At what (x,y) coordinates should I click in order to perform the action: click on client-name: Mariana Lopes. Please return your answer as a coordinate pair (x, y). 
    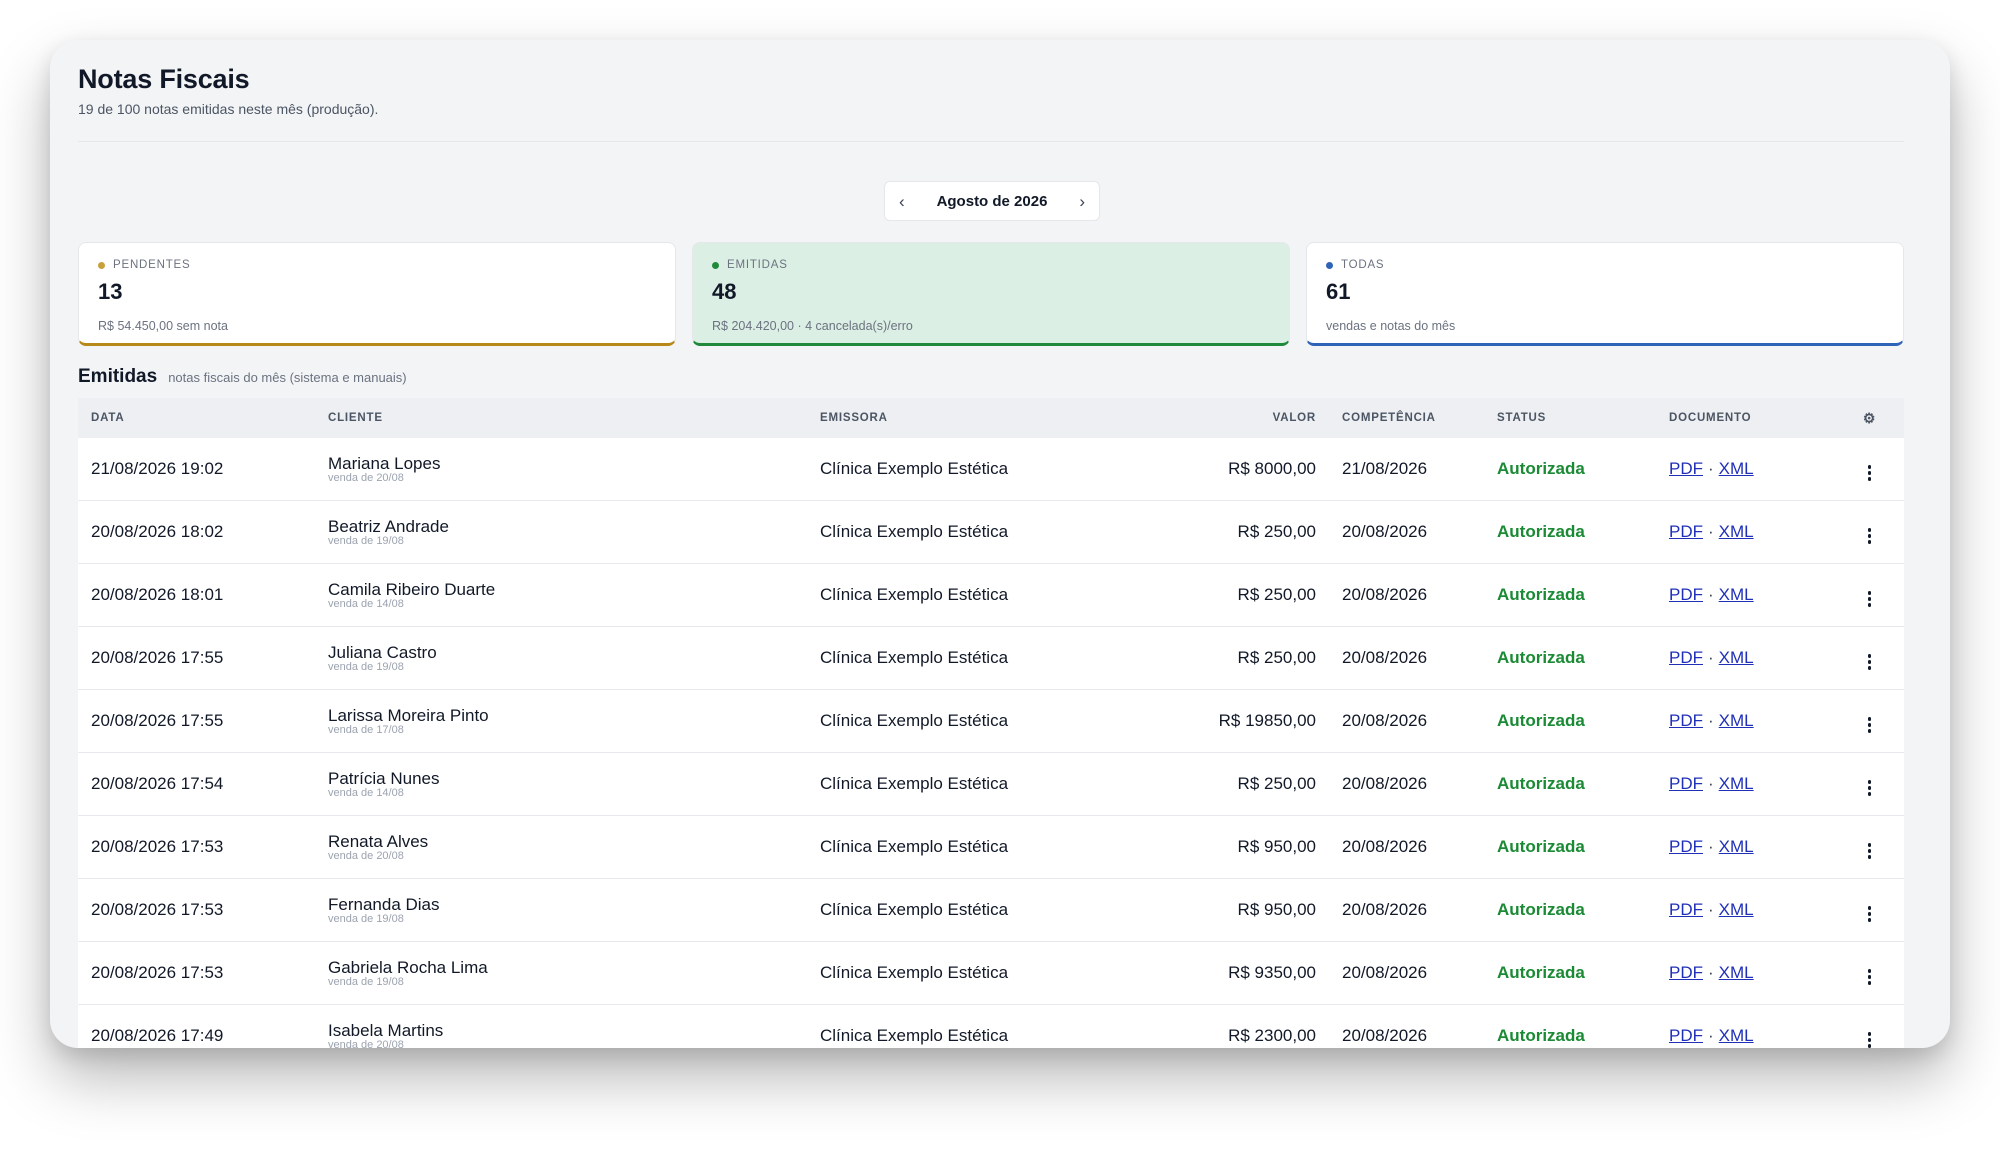
    Looking at the image, I should click on (384, 463).